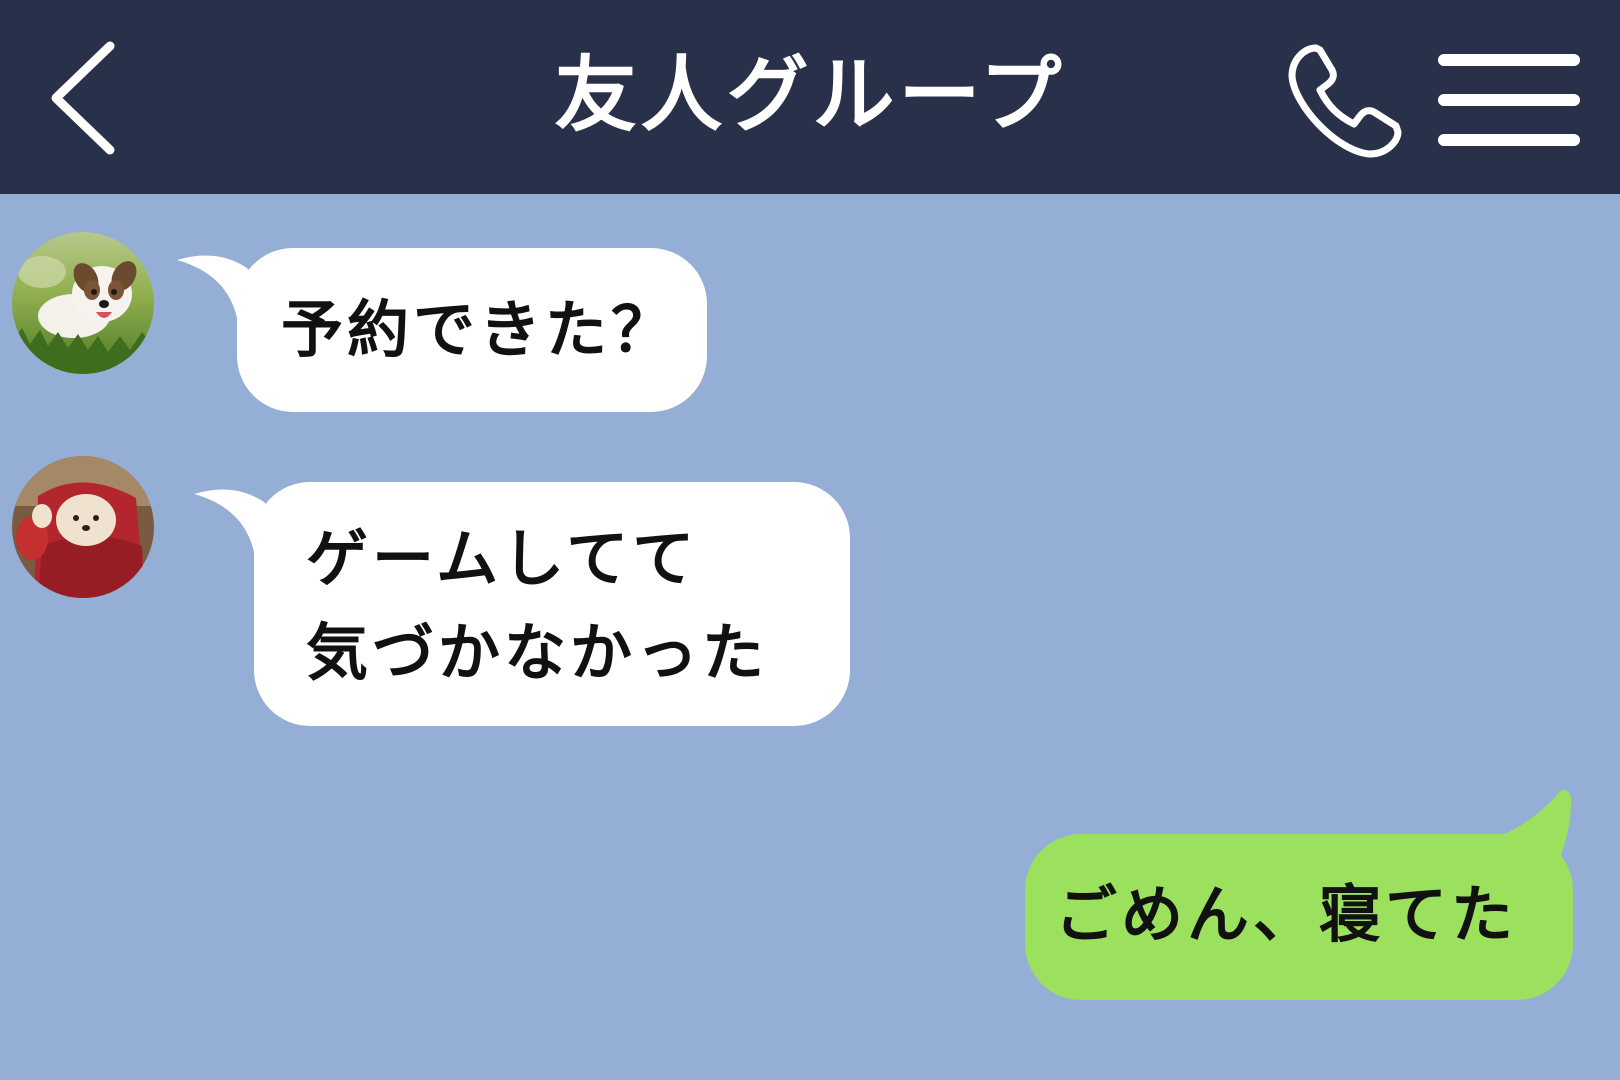 The height and width of the screenshot is (1080, 1620). Describe the element at coordinates (479, 329) in the screenshot. I see `message-text: 予約できた？` at that location.